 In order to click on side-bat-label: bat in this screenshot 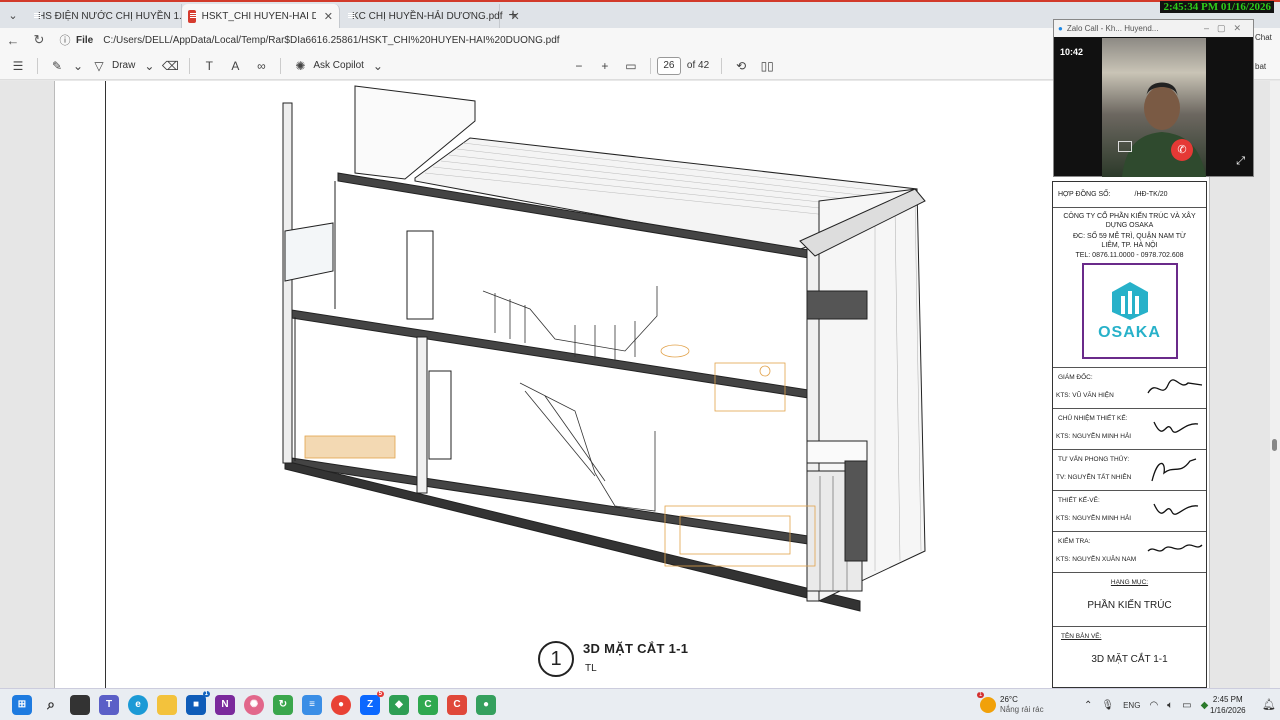, I will do `click(1260, 66)`.